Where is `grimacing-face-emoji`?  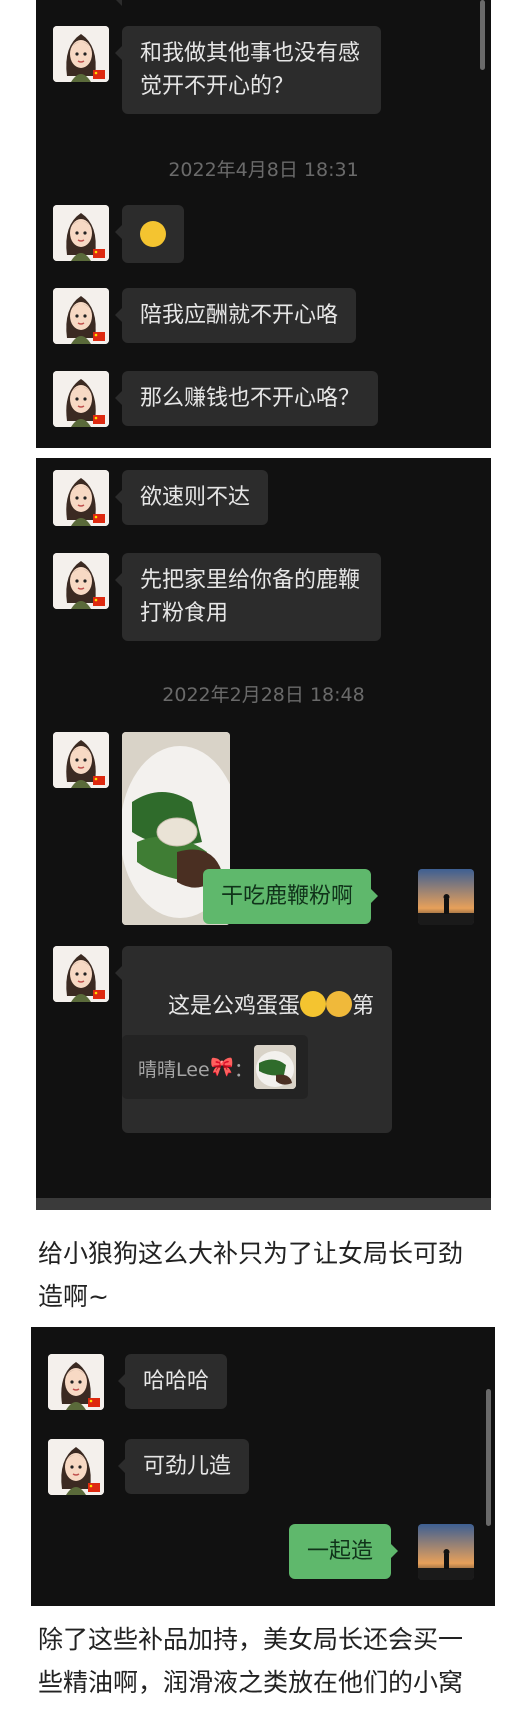 grimacing-face-emoji is located at coordinates (313, 1004).